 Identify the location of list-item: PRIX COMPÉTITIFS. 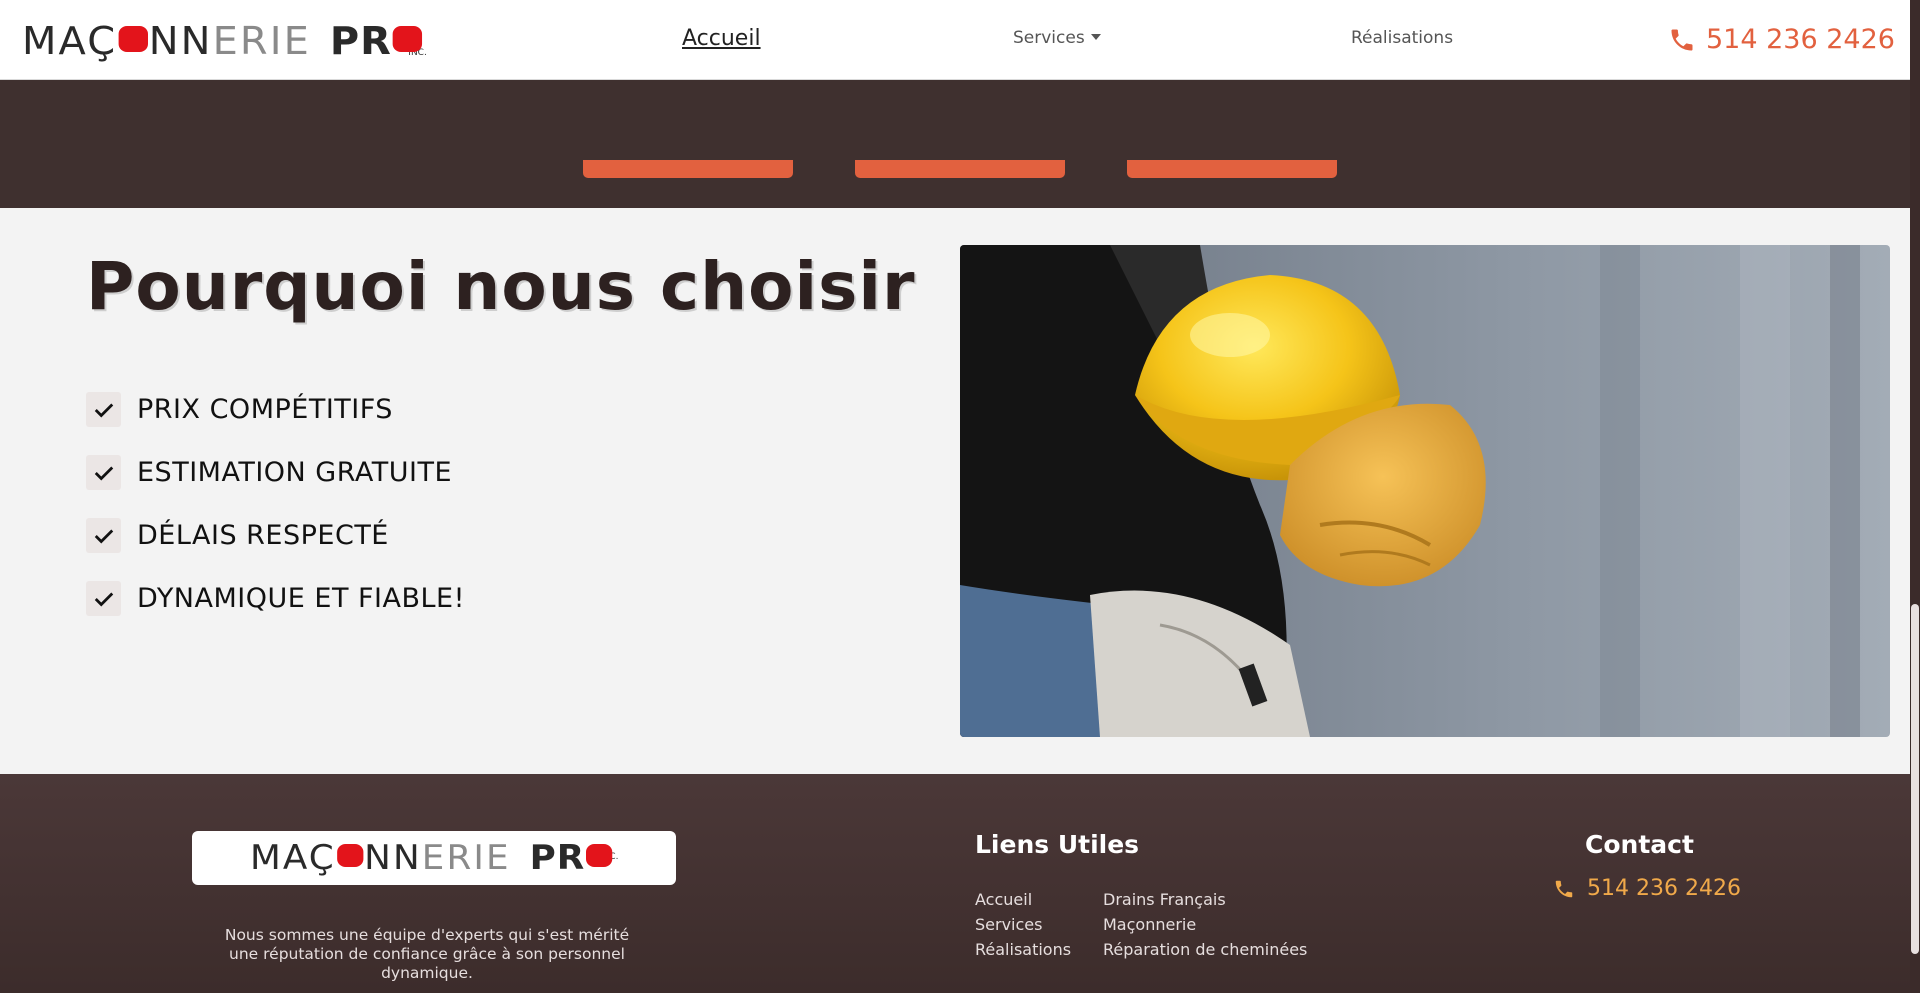
(275, 409).